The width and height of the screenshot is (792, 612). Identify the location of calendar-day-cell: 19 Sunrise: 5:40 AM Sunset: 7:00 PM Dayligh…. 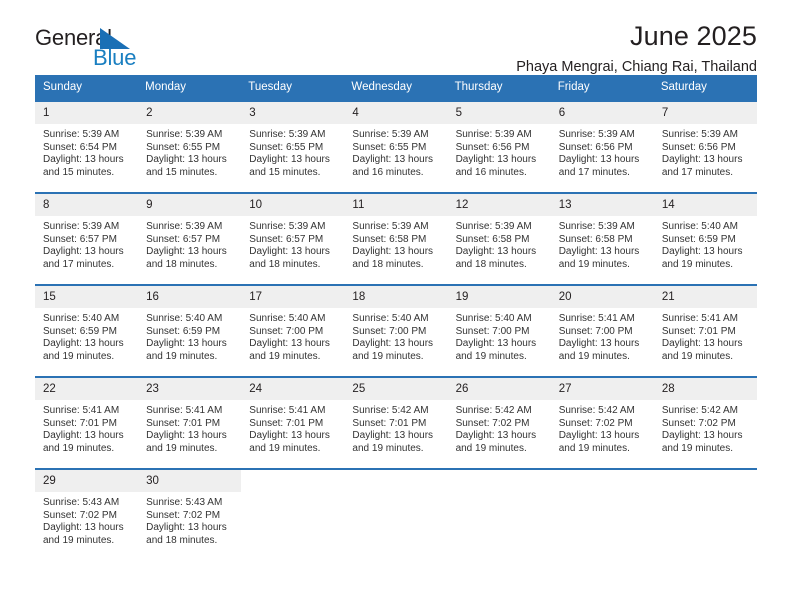
(499, 330).